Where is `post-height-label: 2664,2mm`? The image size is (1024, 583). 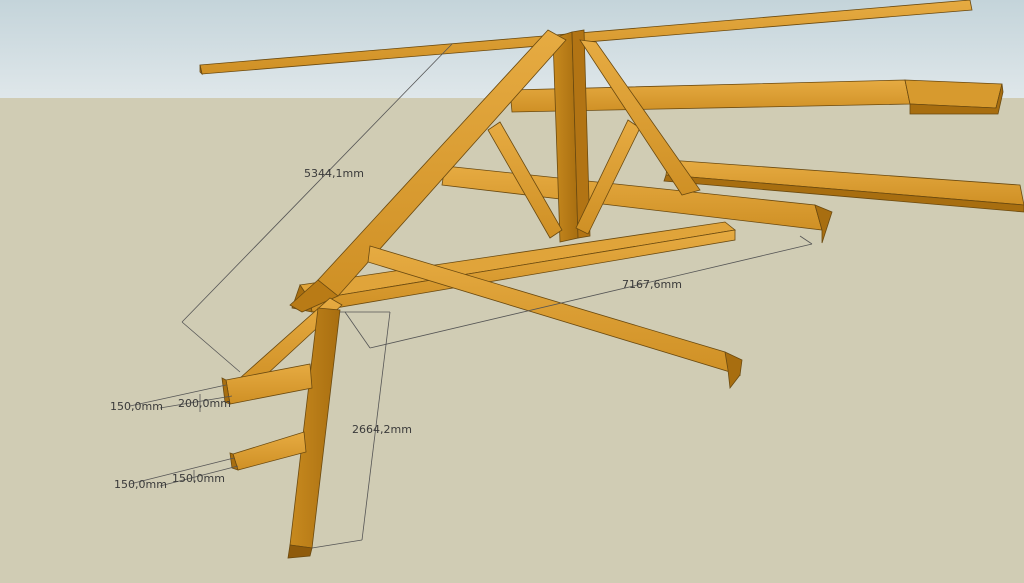 post-height-label: 2664,2mm is located at coordinates (382, 429).